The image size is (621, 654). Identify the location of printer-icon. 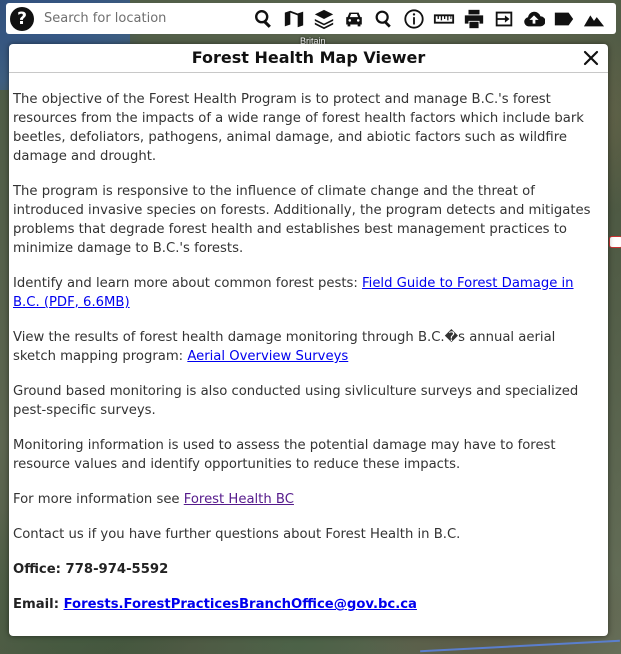
(474, 18).